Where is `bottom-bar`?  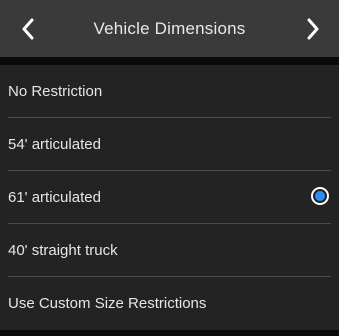
bottom-bar is located at coordinates (169, 333).